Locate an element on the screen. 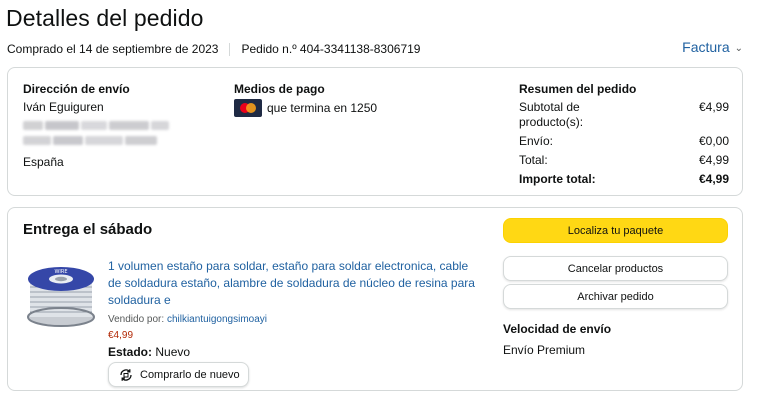  repeat-purchase-icon is located at coordinates (126, 374).